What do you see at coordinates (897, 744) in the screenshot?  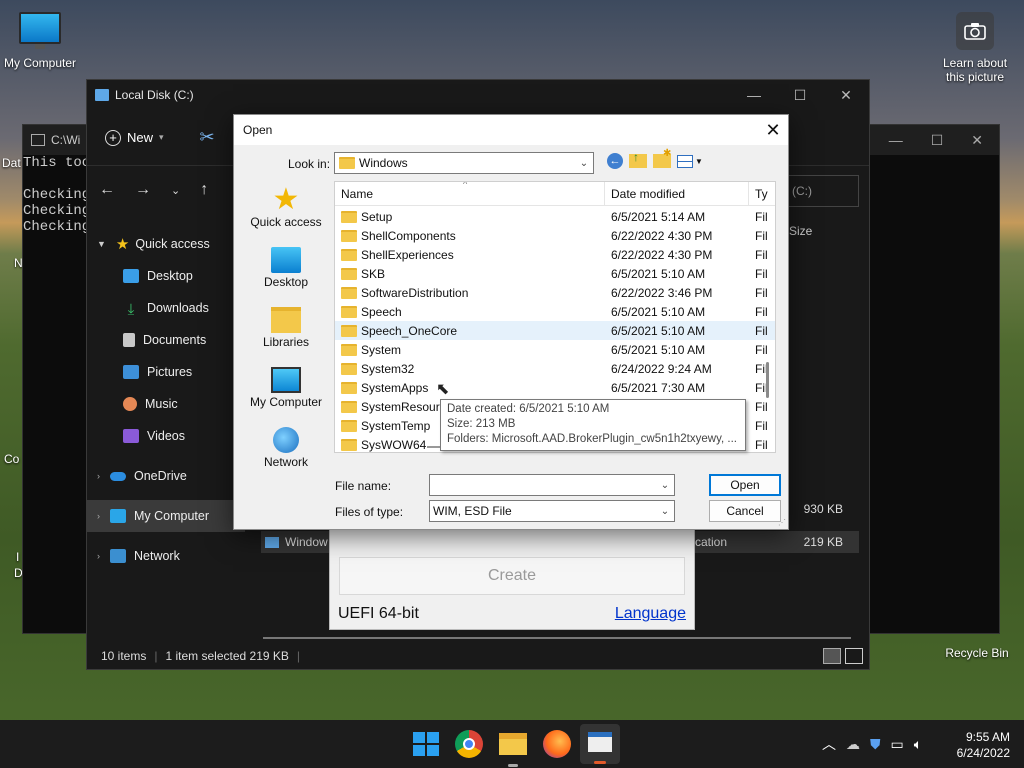 I see `network-icon: ▭` at bounding box center [897, 744].